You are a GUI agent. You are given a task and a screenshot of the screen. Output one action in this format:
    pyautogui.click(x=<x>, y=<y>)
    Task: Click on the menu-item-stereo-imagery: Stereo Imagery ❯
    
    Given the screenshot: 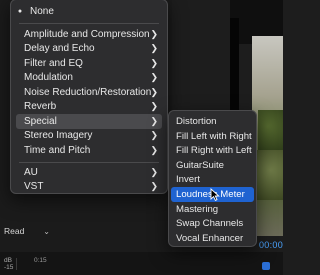 What is the action you would take?
    pyautogui.click(x=89, y=135)
    